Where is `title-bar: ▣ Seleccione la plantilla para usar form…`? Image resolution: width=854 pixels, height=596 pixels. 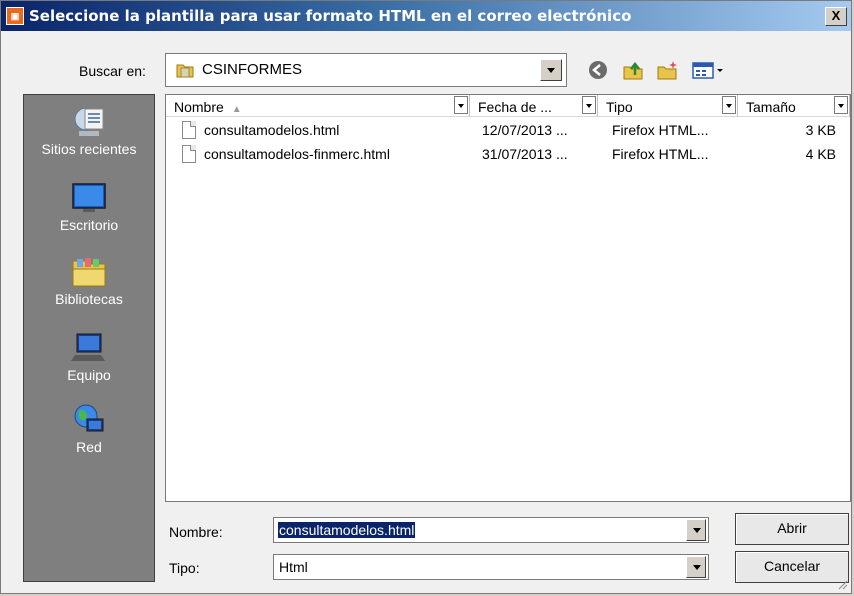 title-bar: ▣ Seleccione la plantilla para usar form… is located at coordinates (426, 16).